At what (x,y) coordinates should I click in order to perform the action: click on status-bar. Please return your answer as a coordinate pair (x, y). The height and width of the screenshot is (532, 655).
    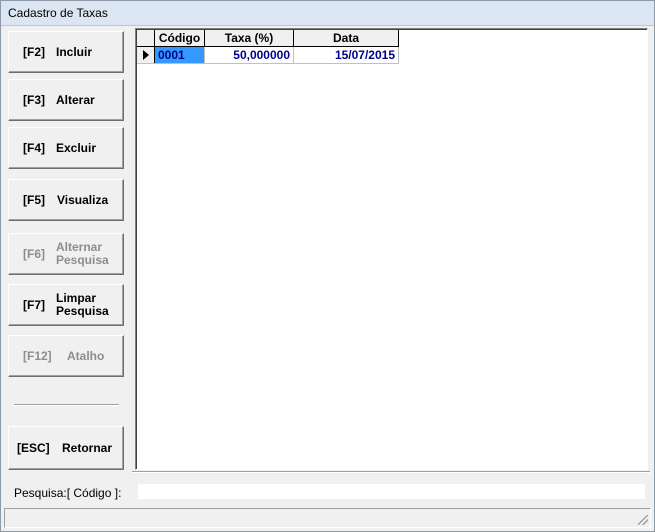
    Looking at the image, I should click on (327, 518).